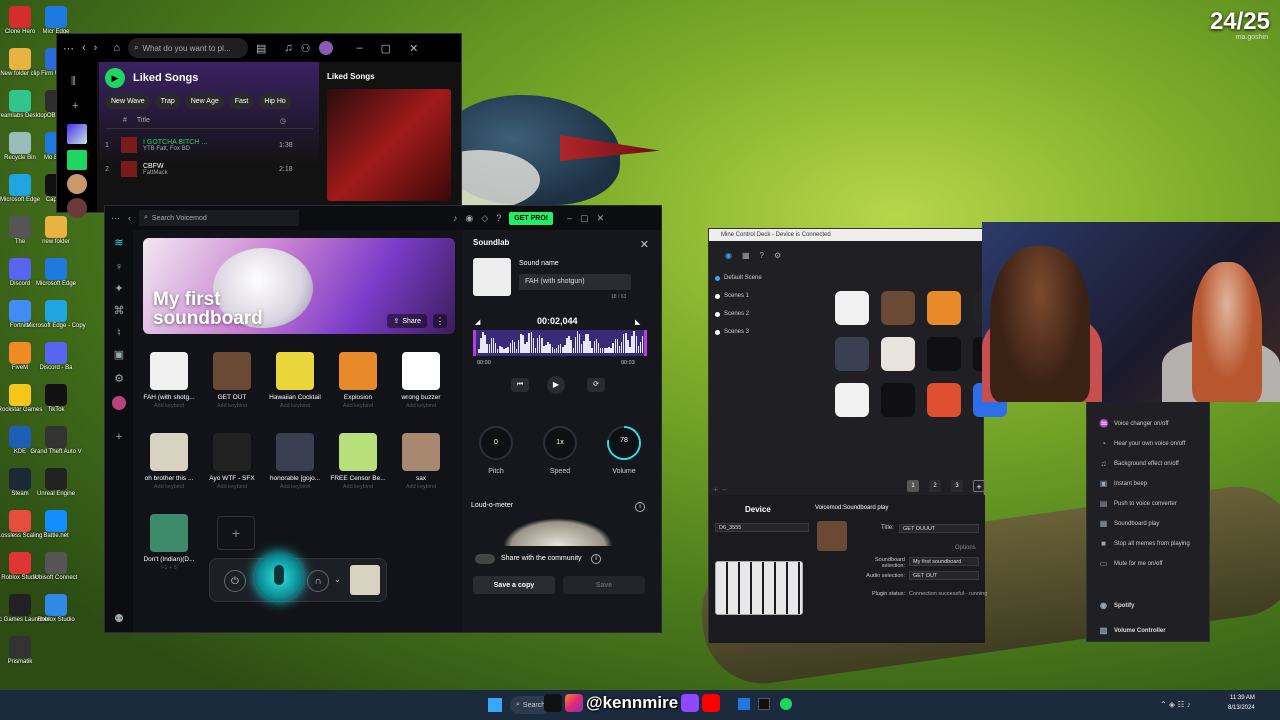  What do you see at coordinates (219, 218) in the screenshot?
I see `voicemod-search: ⌕ Search Voicemod` at bounding box center [219, 218].